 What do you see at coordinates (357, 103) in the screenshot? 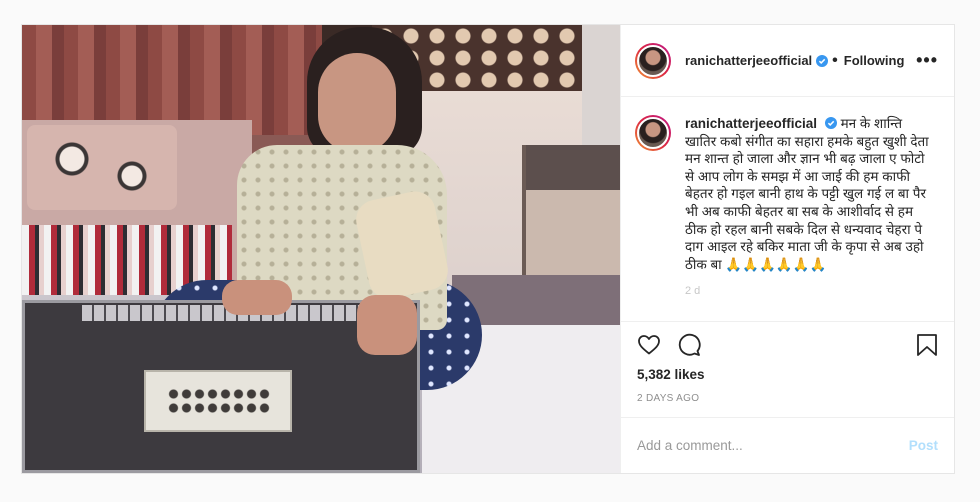
I see `photo-face` at bounding box center [357, 103].